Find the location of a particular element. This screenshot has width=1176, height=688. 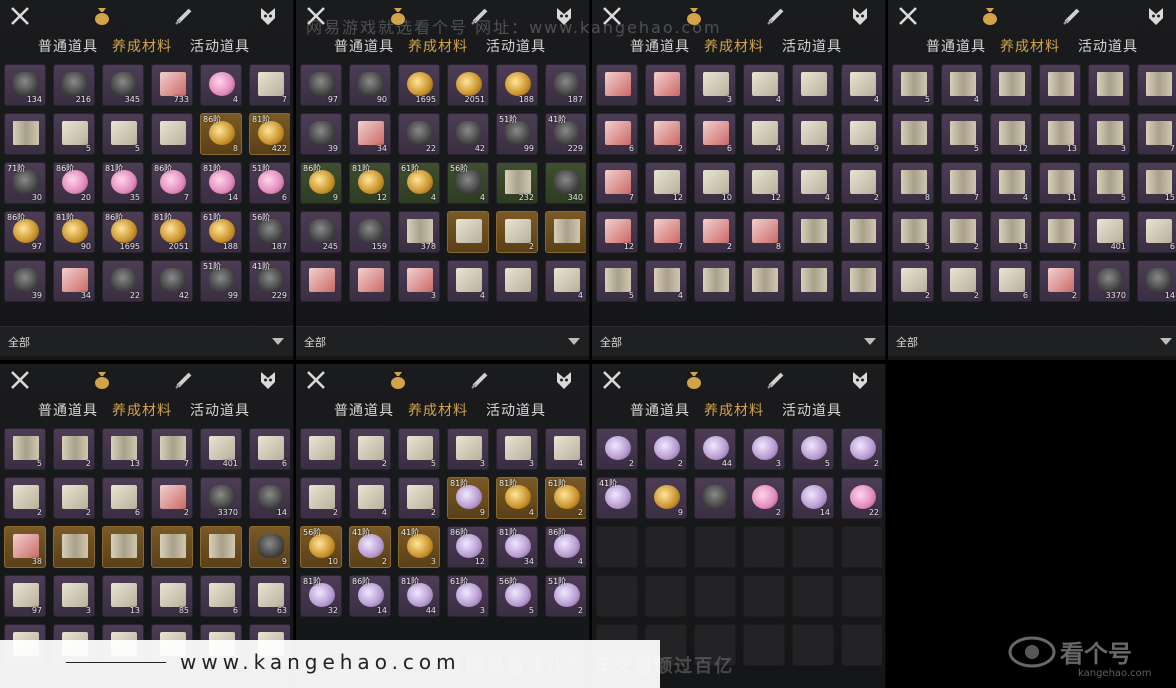

item-slot: 81阶 9 is located at coordinates (468, 498).